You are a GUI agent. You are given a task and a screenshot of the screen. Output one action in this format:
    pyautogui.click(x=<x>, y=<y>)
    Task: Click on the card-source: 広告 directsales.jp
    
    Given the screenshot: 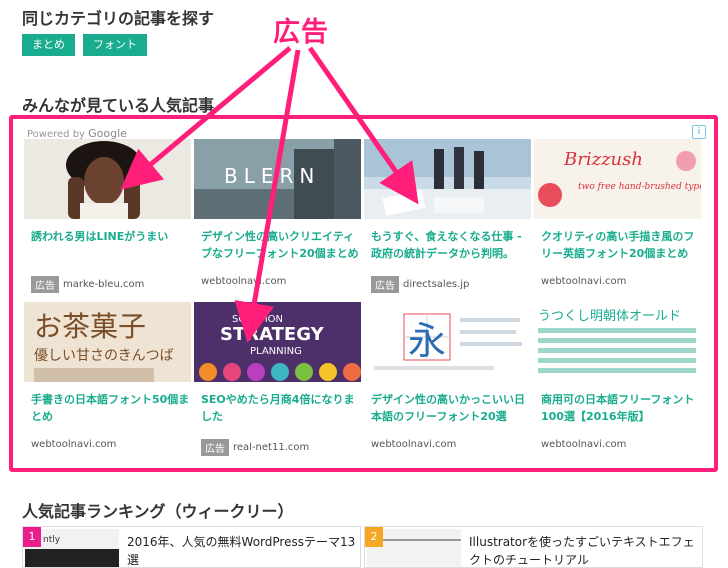 What is the action you would take?
    pyautogui.click(x=420, y=284)
    